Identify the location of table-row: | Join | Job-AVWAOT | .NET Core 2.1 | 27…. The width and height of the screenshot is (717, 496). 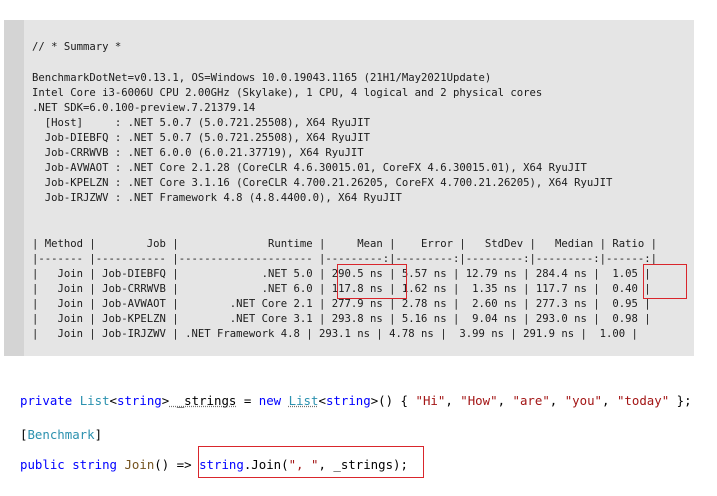
(341, 304).